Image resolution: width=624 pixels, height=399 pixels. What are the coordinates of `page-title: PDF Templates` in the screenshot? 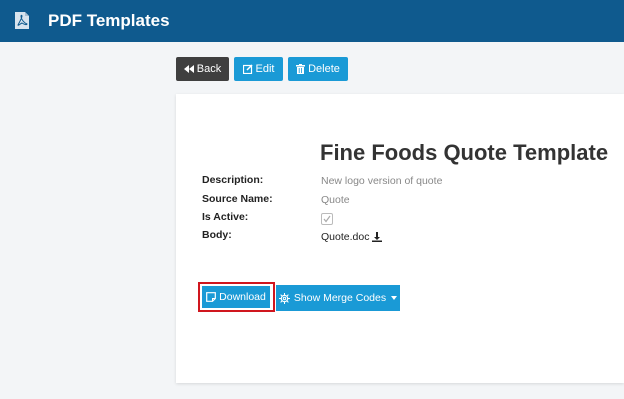 It's located at (109, 20).